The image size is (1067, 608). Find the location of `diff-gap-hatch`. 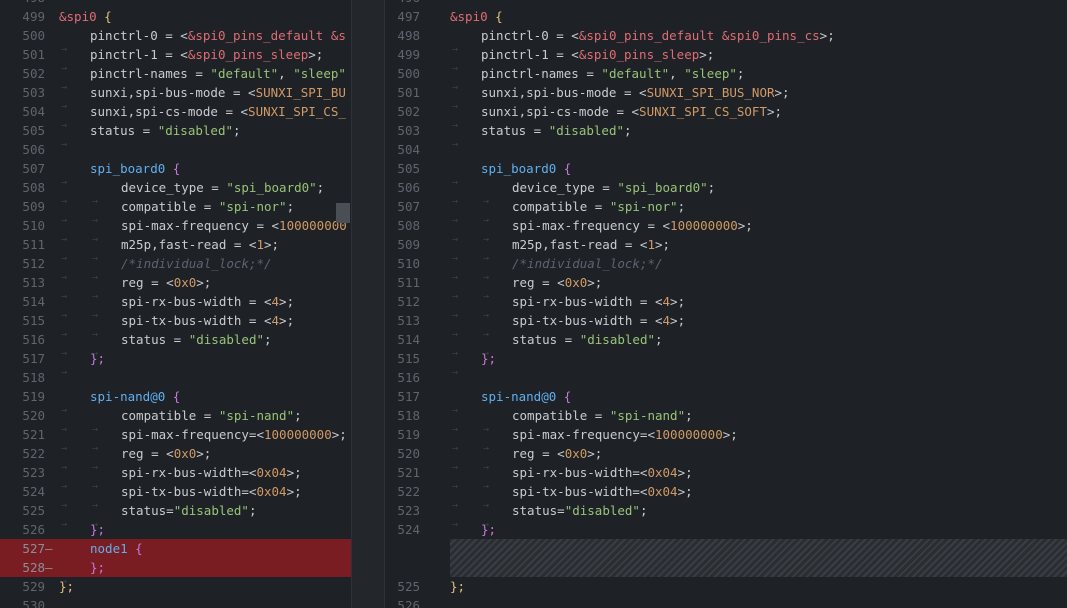

diff-gap-hatch is located at coordinates (758, 558).